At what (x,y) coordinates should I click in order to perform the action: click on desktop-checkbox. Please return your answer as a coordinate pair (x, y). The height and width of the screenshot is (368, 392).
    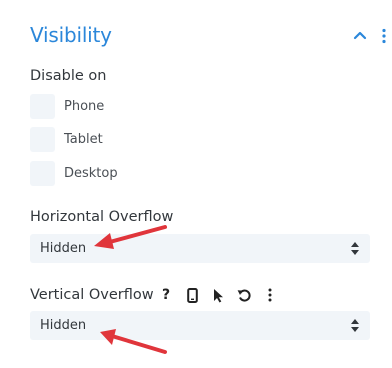
    Looking at the image, I should click on (42, 173).